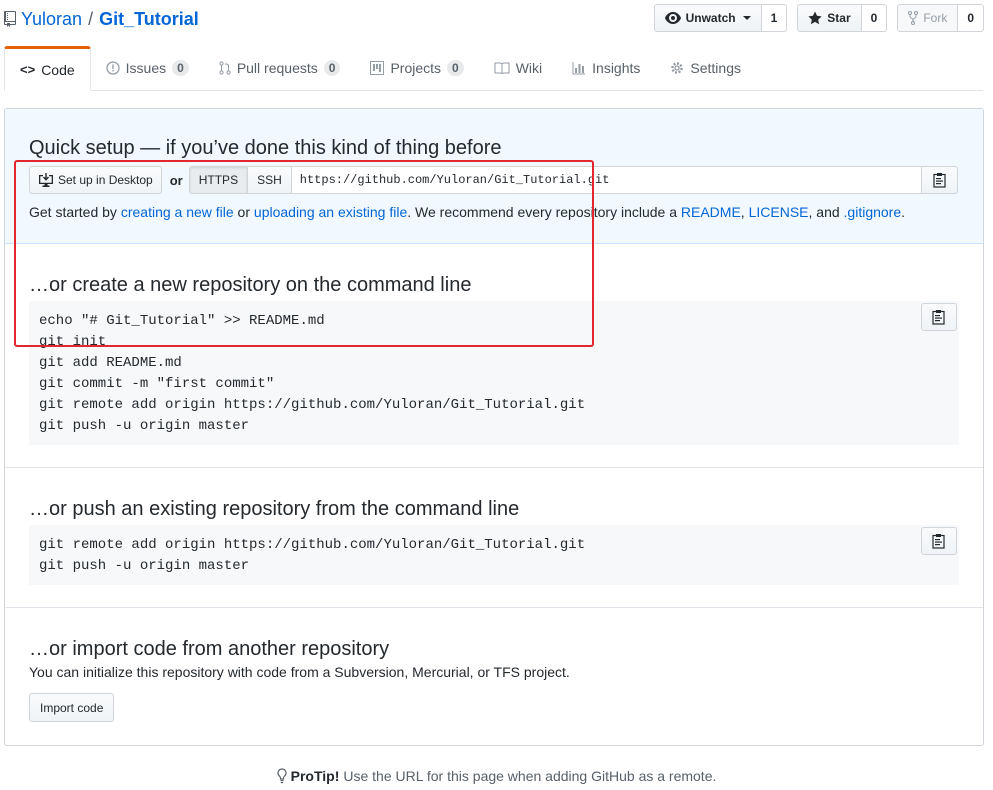 The image size is (993, 790). What do you see at coordinates (677, 68) in the screenshot?
I see `gear-icon` at bounding box center [677, 68].